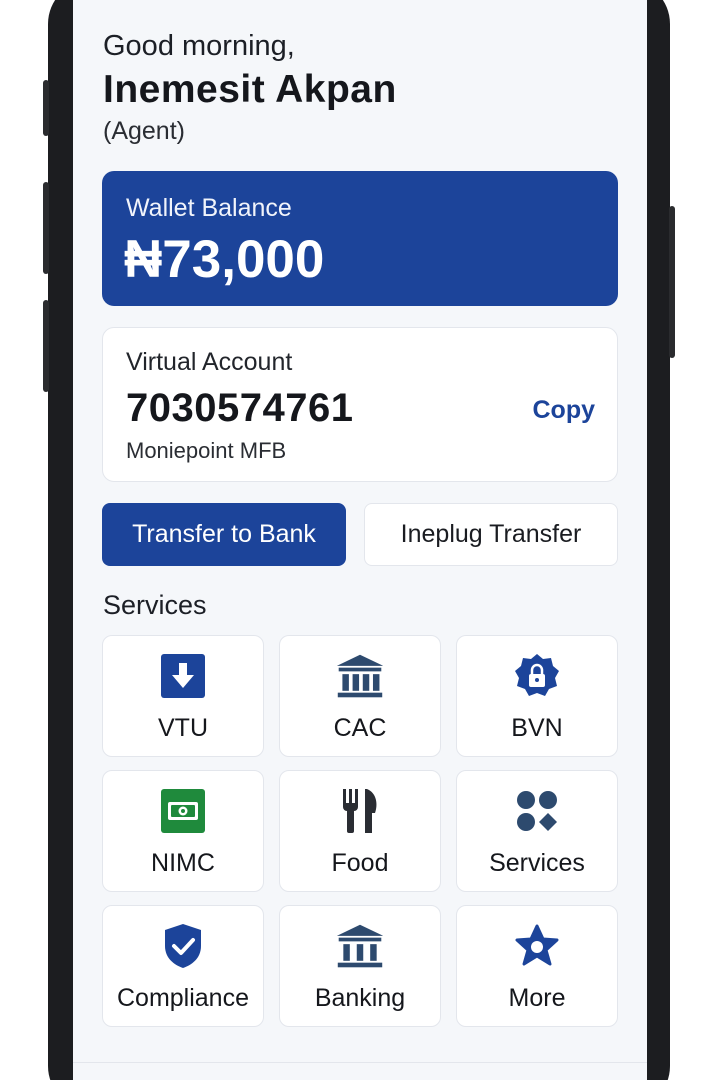 The height and width of the screenshot is (1080, 720). I want to click on id-card-icon, so click(183, 811).